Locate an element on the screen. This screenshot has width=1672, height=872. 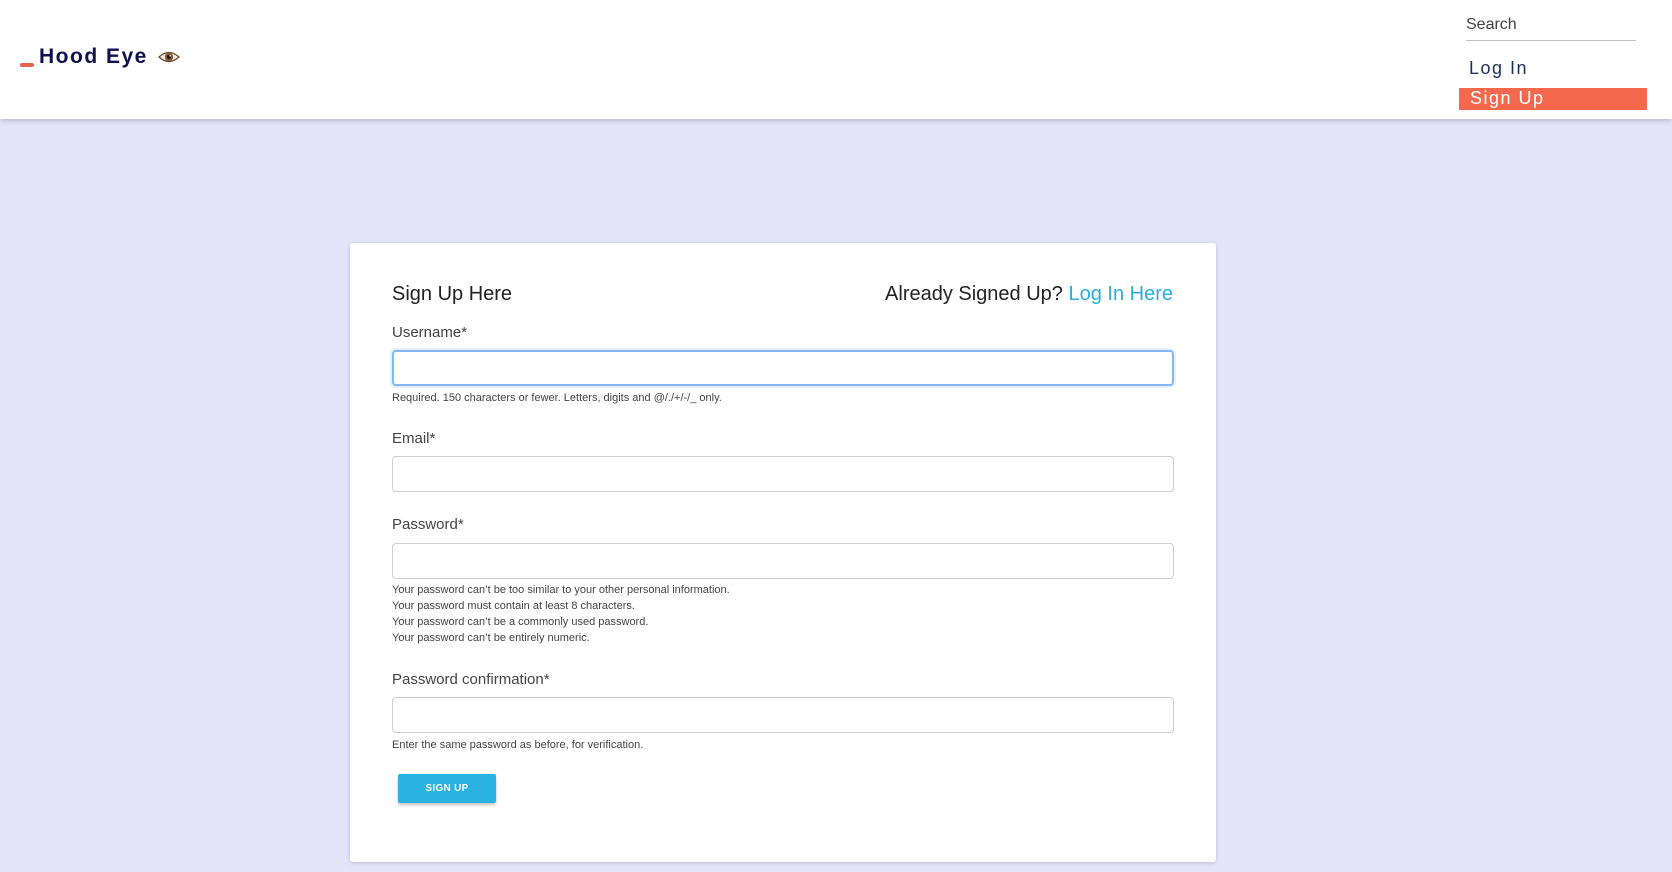
password-confirm-field is located at coordinates (783, 715).